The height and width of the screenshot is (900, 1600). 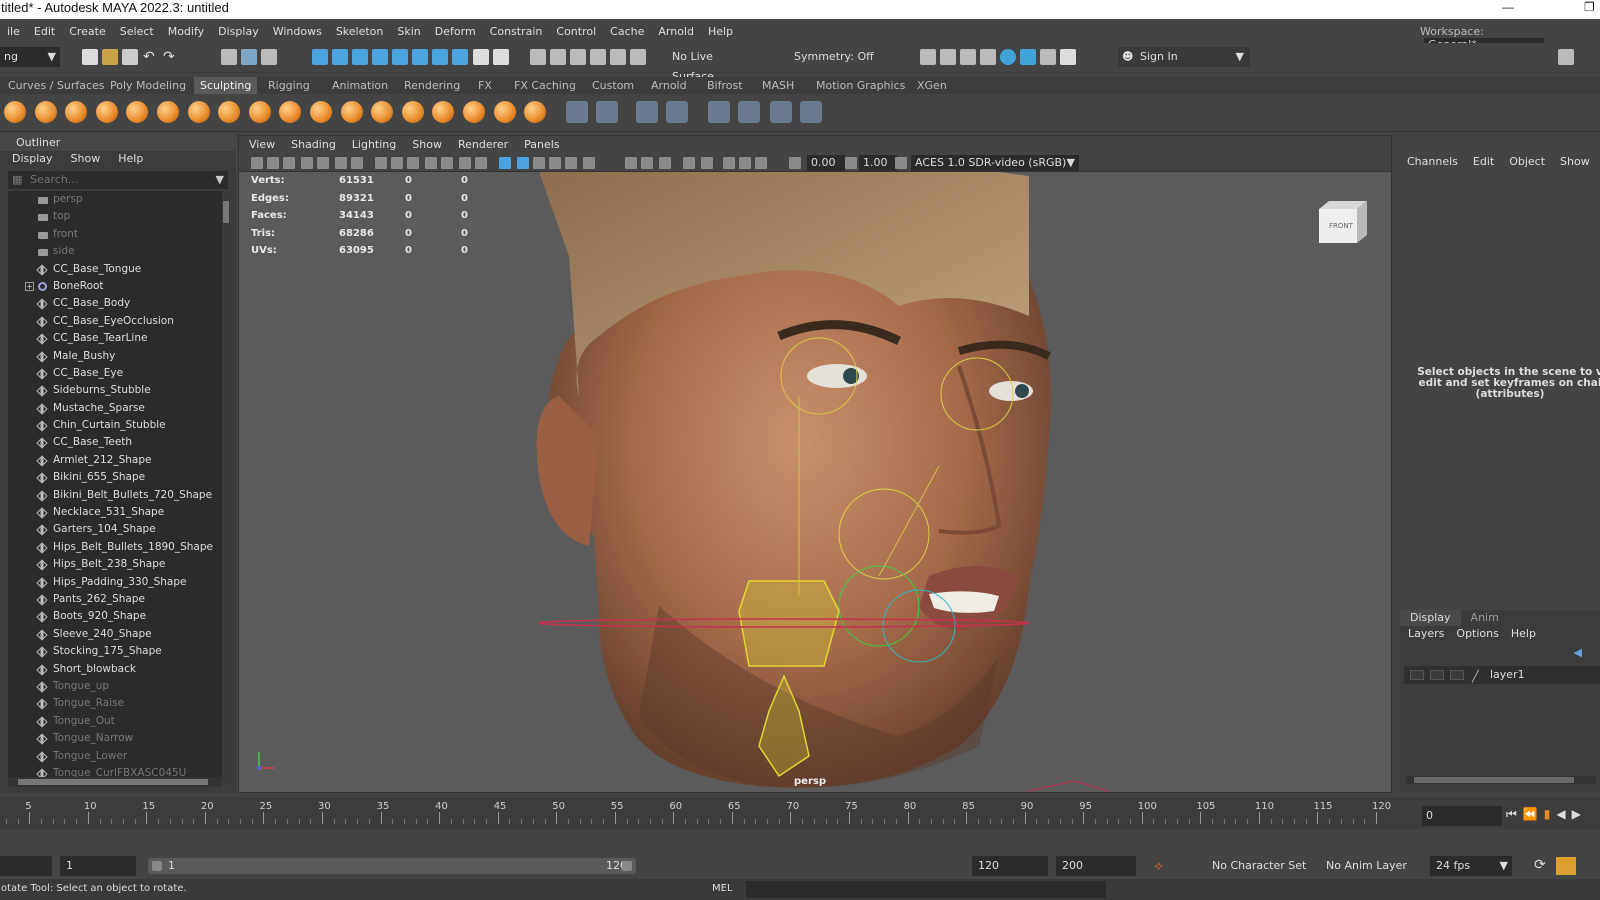 I want to click on snap-help-icon, so click(x=460, y=57).